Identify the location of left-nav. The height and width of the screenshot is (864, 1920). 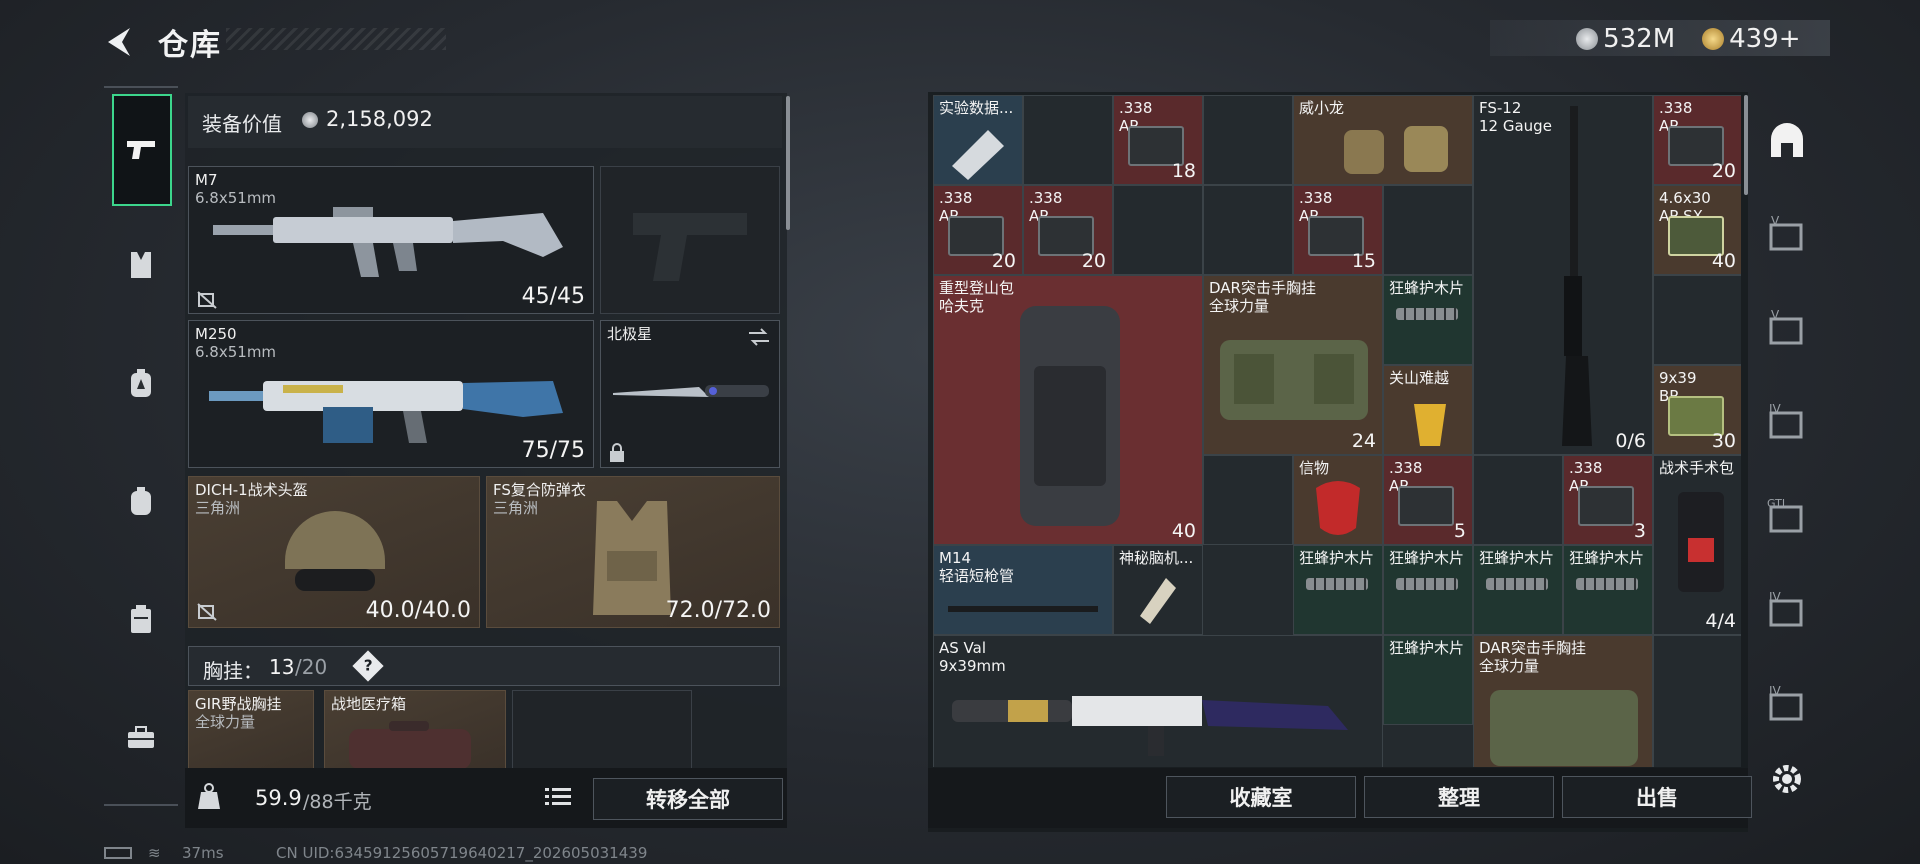
(141, 446).